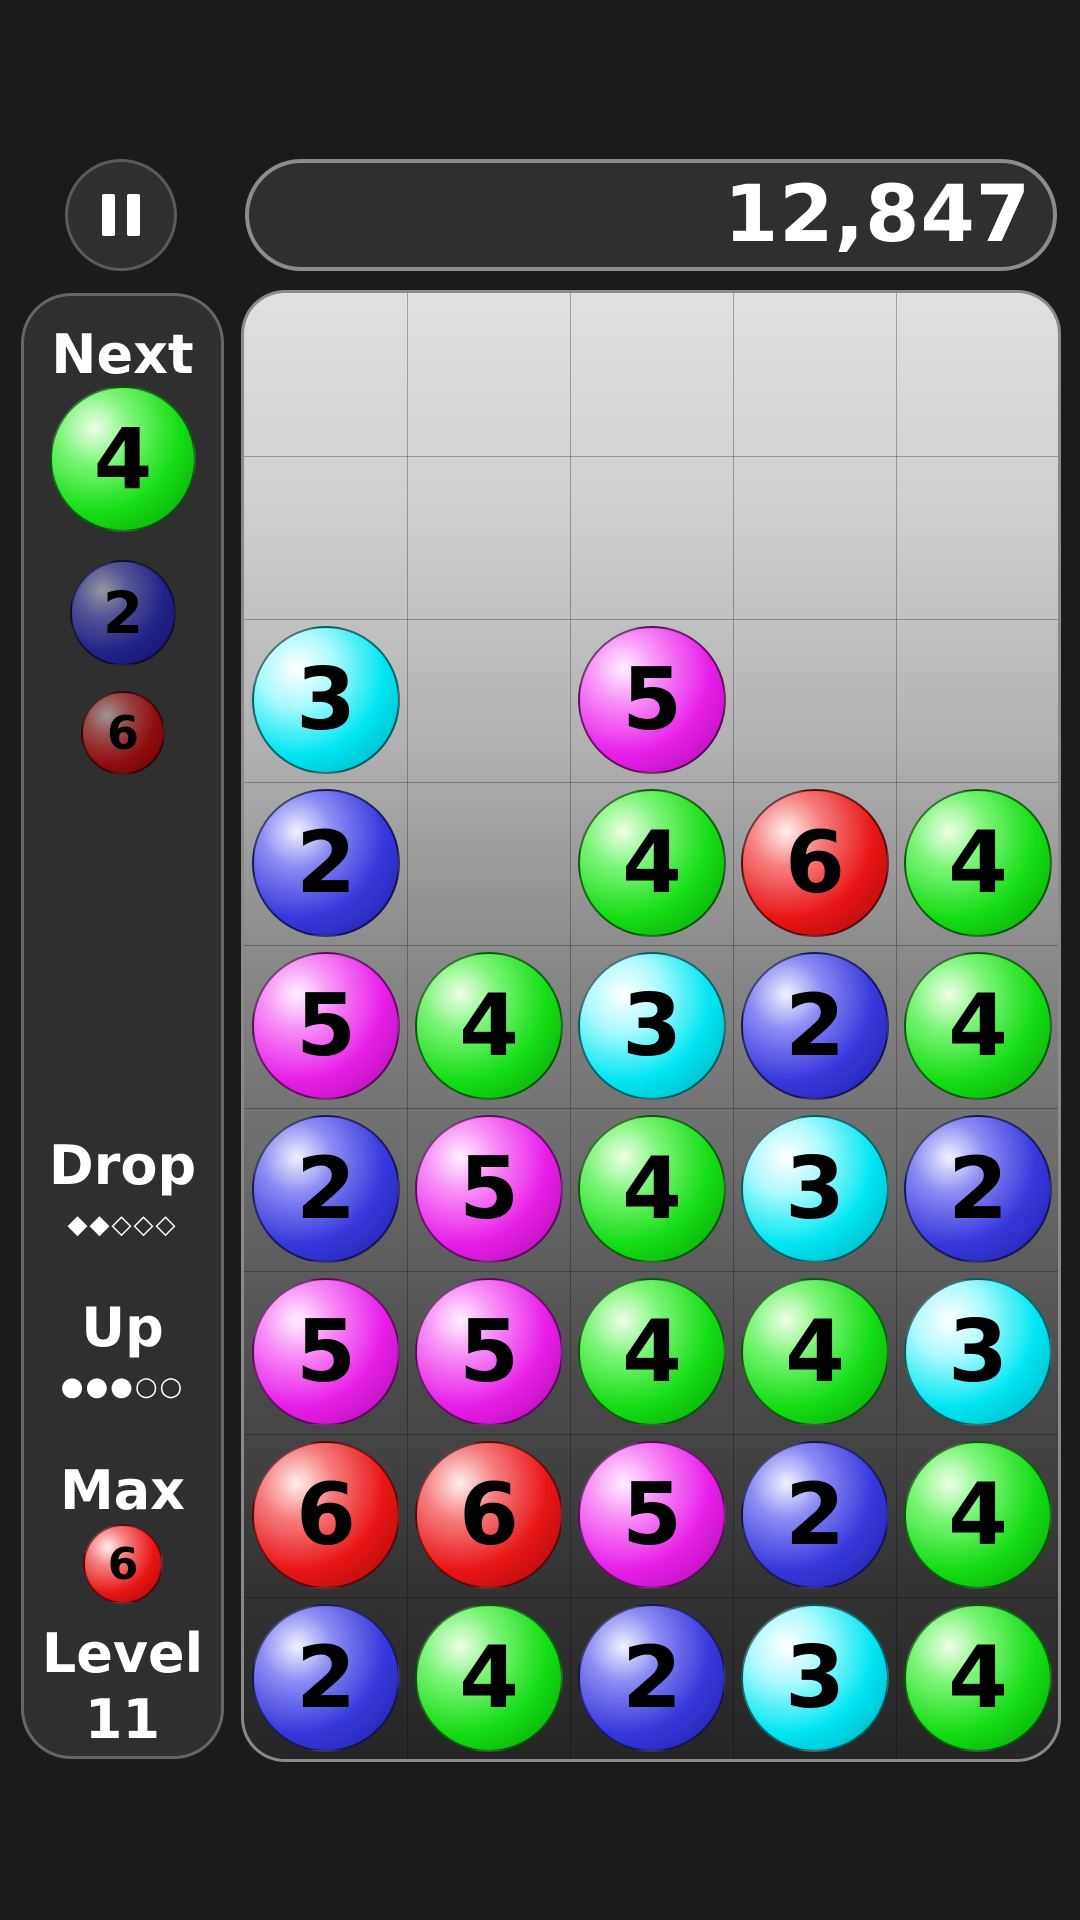  What do you see at coordinates (123, 733) in the screenshot?
I see `next-ball-tertiary: 6` at bounding box center [123, 733].